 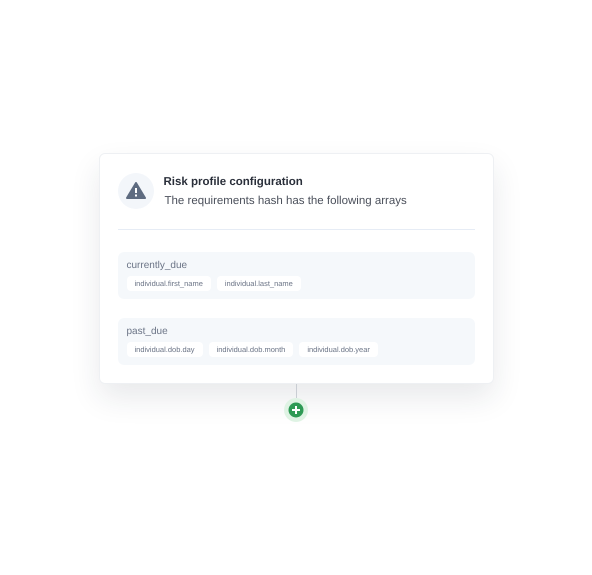 I want to click on card-title: Risk profile configuration, so click(x=234, y=182).